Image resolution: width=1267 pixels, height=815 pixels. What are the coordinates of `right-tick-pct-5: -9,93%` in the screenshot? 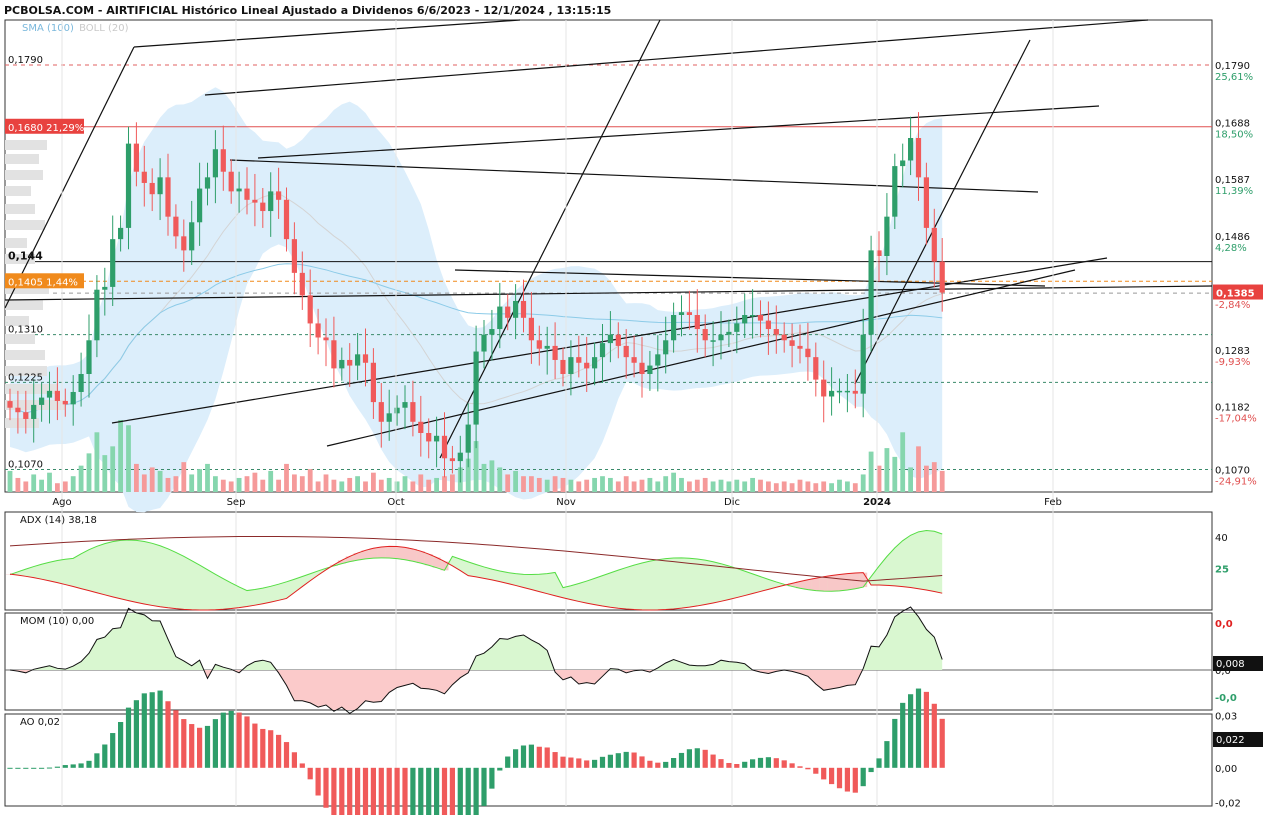 It's located at (1232, 362).